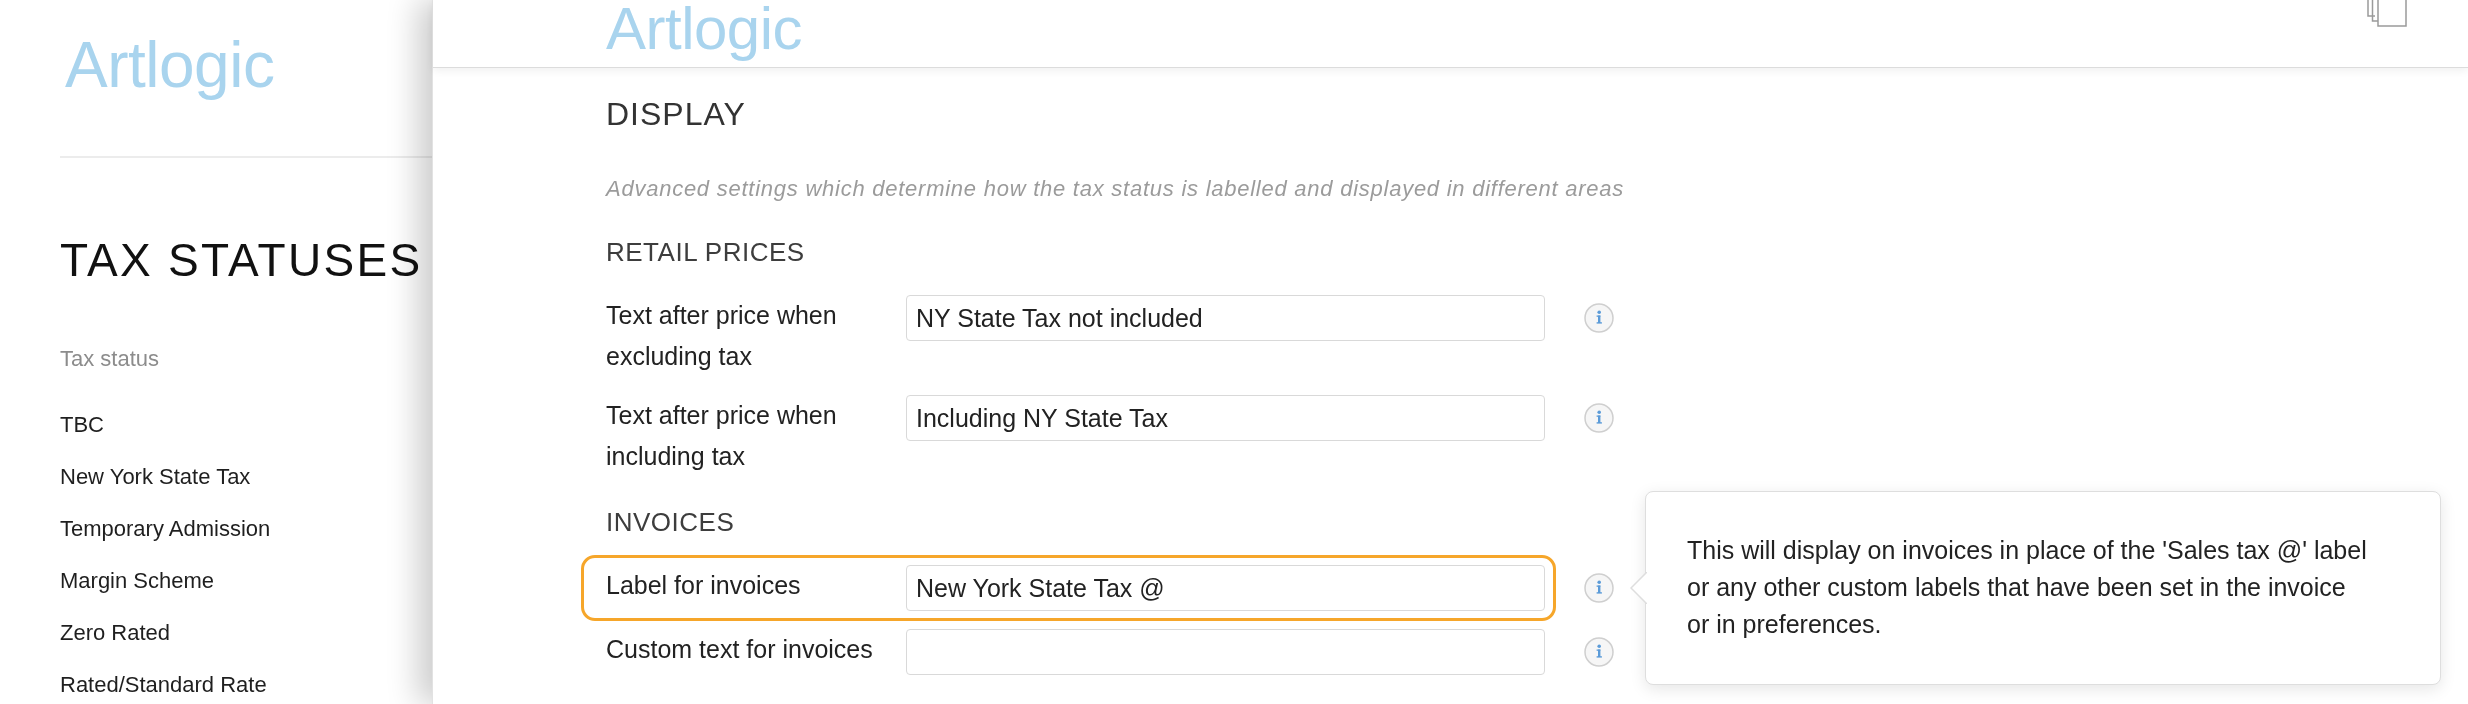 The width and height of the screenshot is (2468, 704). What do you see at coordinates (670, 522) in the screenshot?
I see `section-heading: INVOICES` at bounding box center [670, 522].